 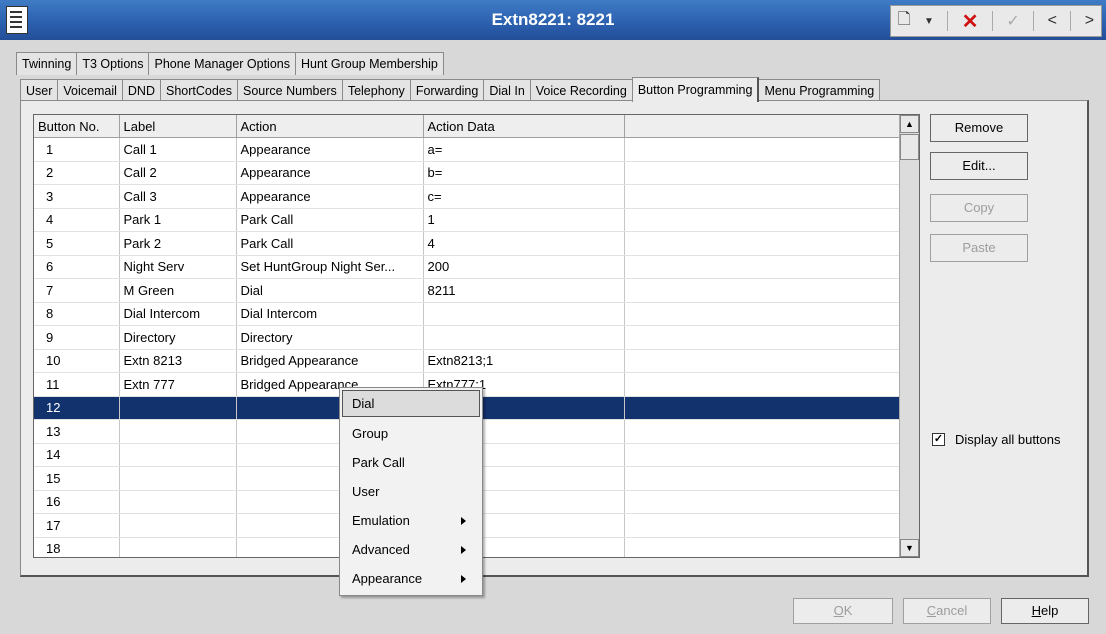 What do you see at coordinates (979, 128) in the screenshot?
I see `remove-button: Remove` at bounding box center [979, 128].